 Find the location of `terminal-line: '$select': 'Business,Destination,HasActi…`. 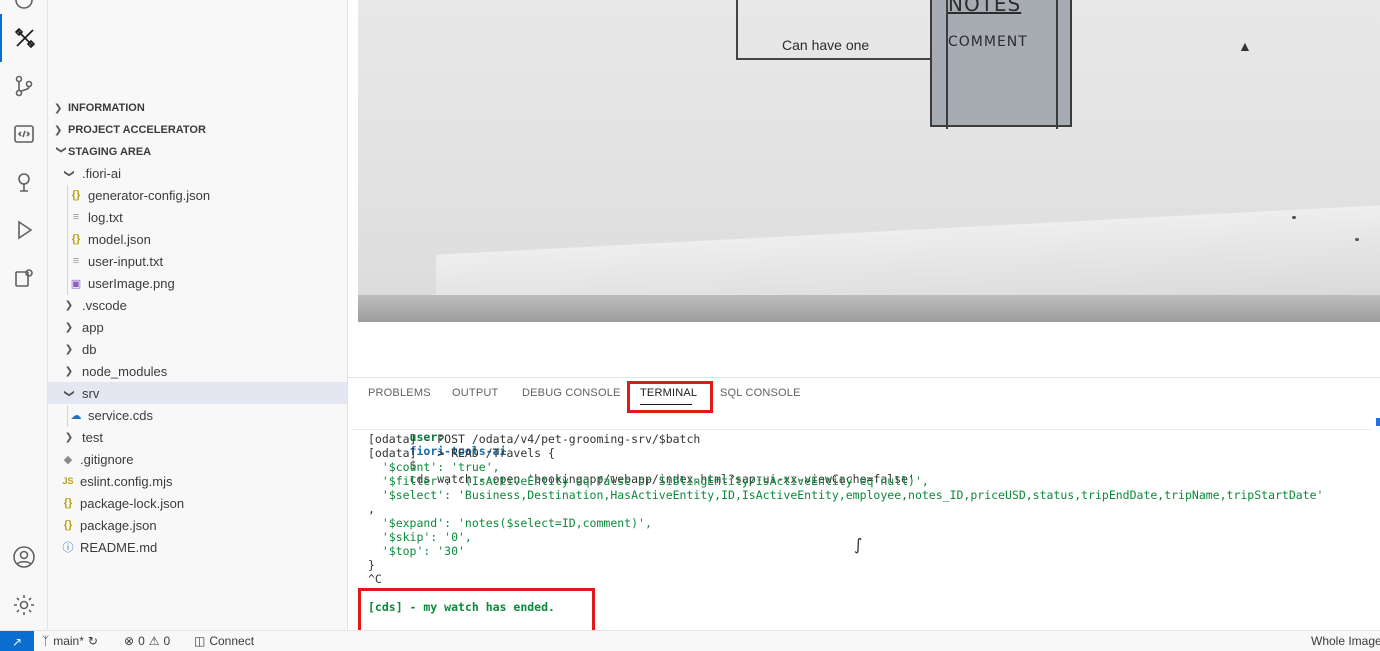

terminal-line: '$select': 'Business,Destination,HasActi… is located at coordinates (846, 495).